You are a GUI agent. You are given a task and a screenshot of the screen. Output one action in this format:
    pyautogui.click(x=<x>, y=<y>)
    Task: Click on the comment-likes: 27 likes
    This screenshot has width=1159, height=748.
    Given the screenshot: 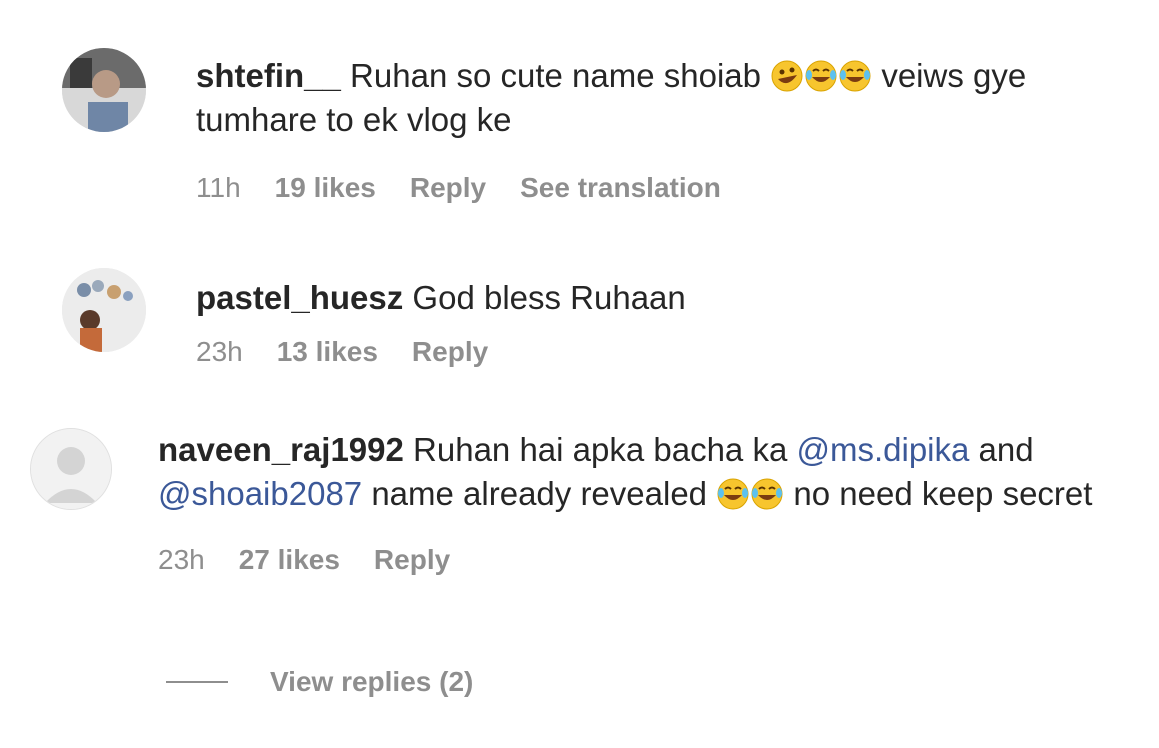 What is the action you would take?
    pyautogui.click(x=289, y=560)
    